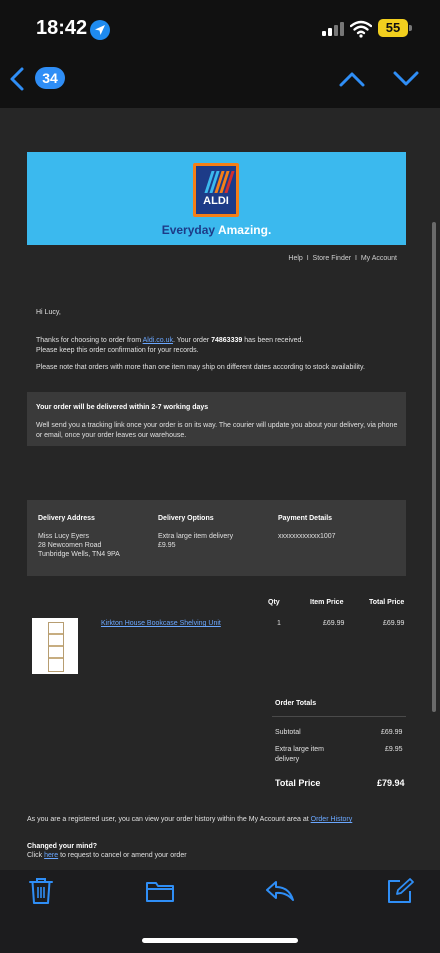 Image resolution: width=440 pixels, height=953 pixels. What do you see at coordinates (387, 602) in the screenshot?
I see `total-price-header: Total Price` at bounding box center [387, 602].